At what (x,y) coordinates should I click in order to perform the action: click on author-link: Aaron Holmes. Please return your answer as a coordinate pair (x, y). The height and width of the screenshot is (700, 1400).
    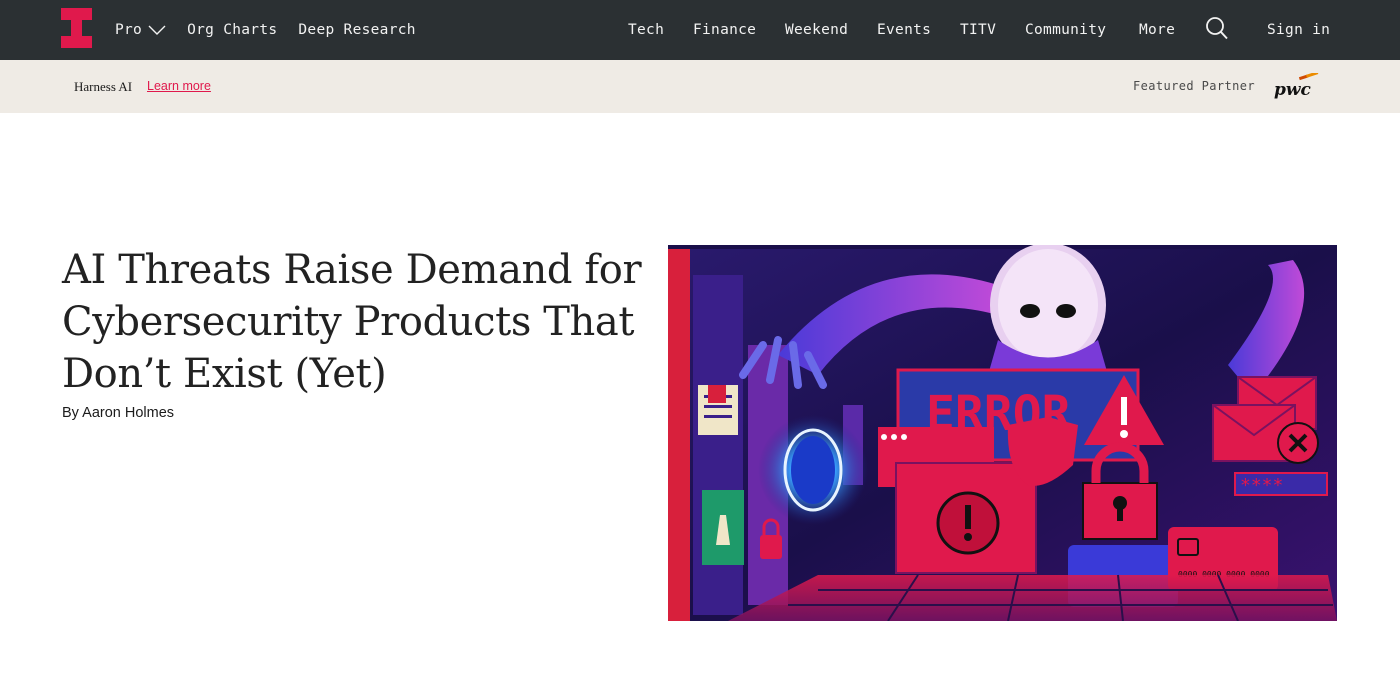
    Looking at the image, I should click on (128, 413).